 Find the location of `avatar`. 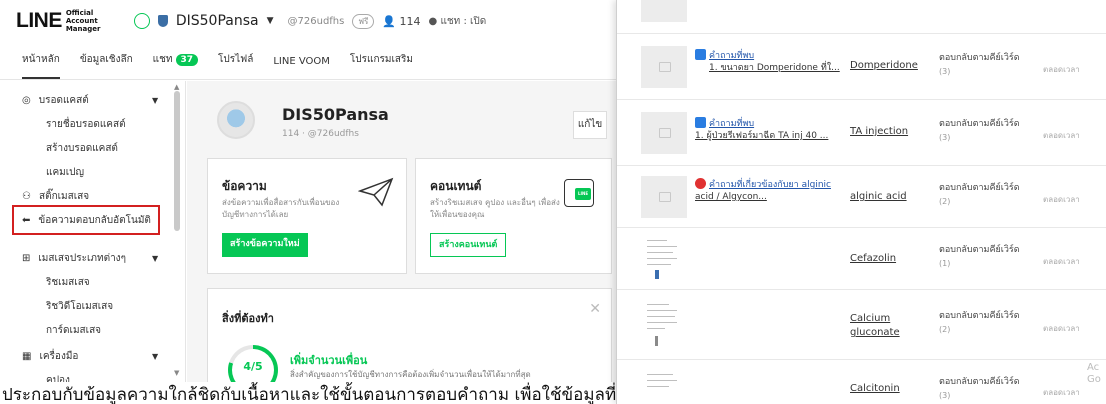

avatar is located at coordinates (236, 120).